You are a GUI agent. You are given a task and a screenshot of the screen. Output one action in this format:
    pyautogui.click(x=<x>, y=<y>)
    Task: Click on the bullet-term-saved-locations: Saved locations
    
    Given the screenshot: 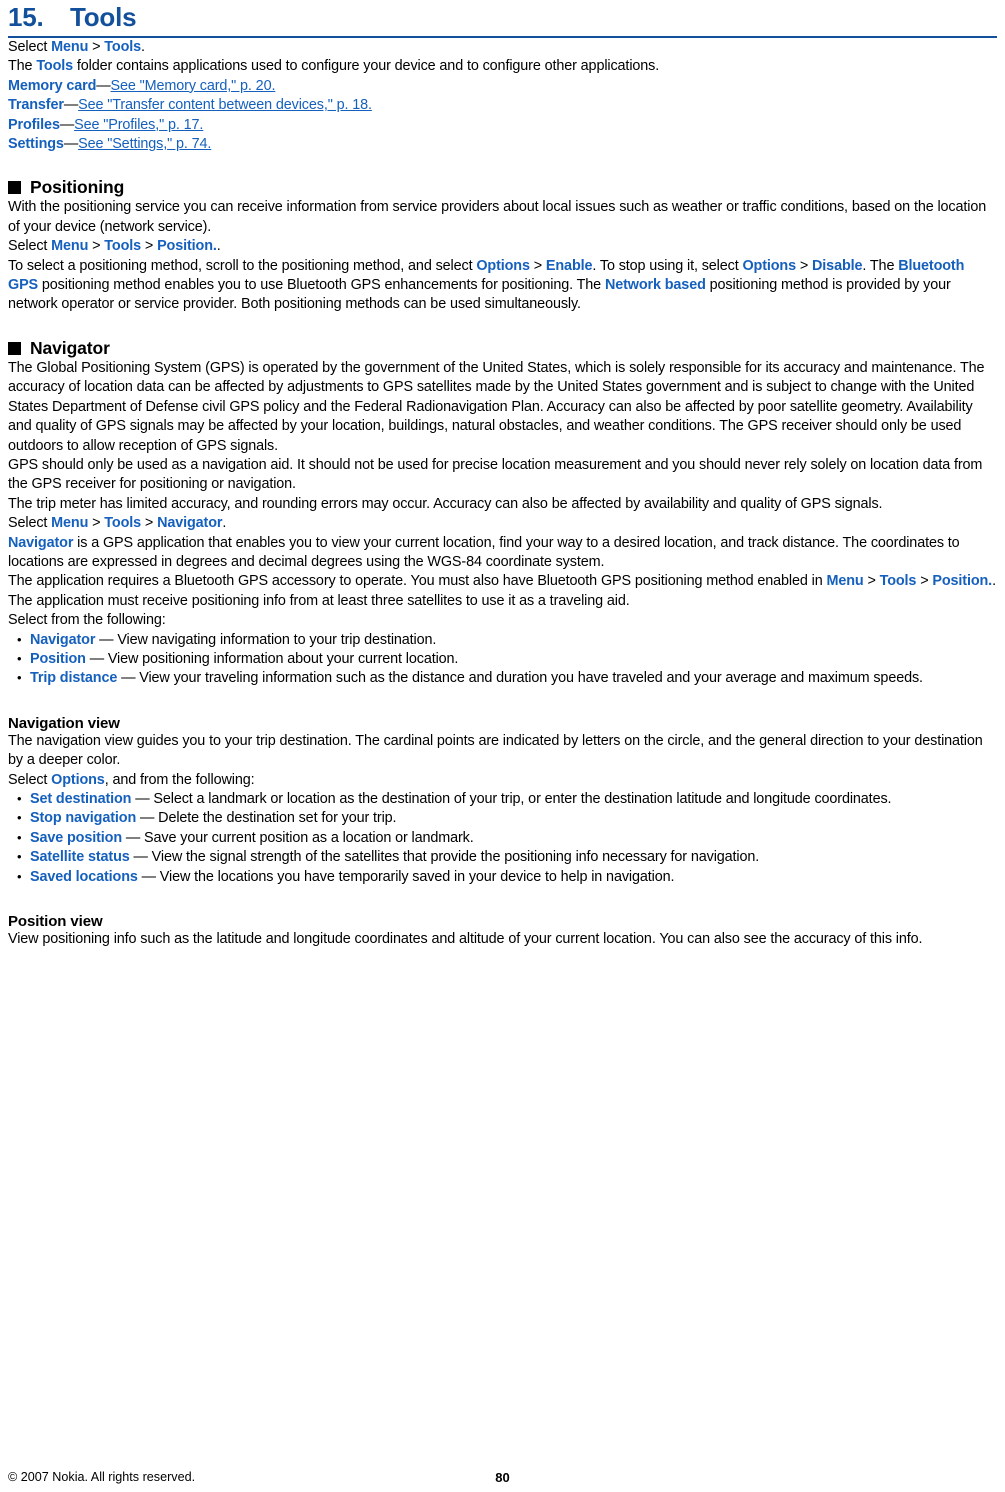 What is the action you would take?
    pyautogui.click(x=84, y=876)
    